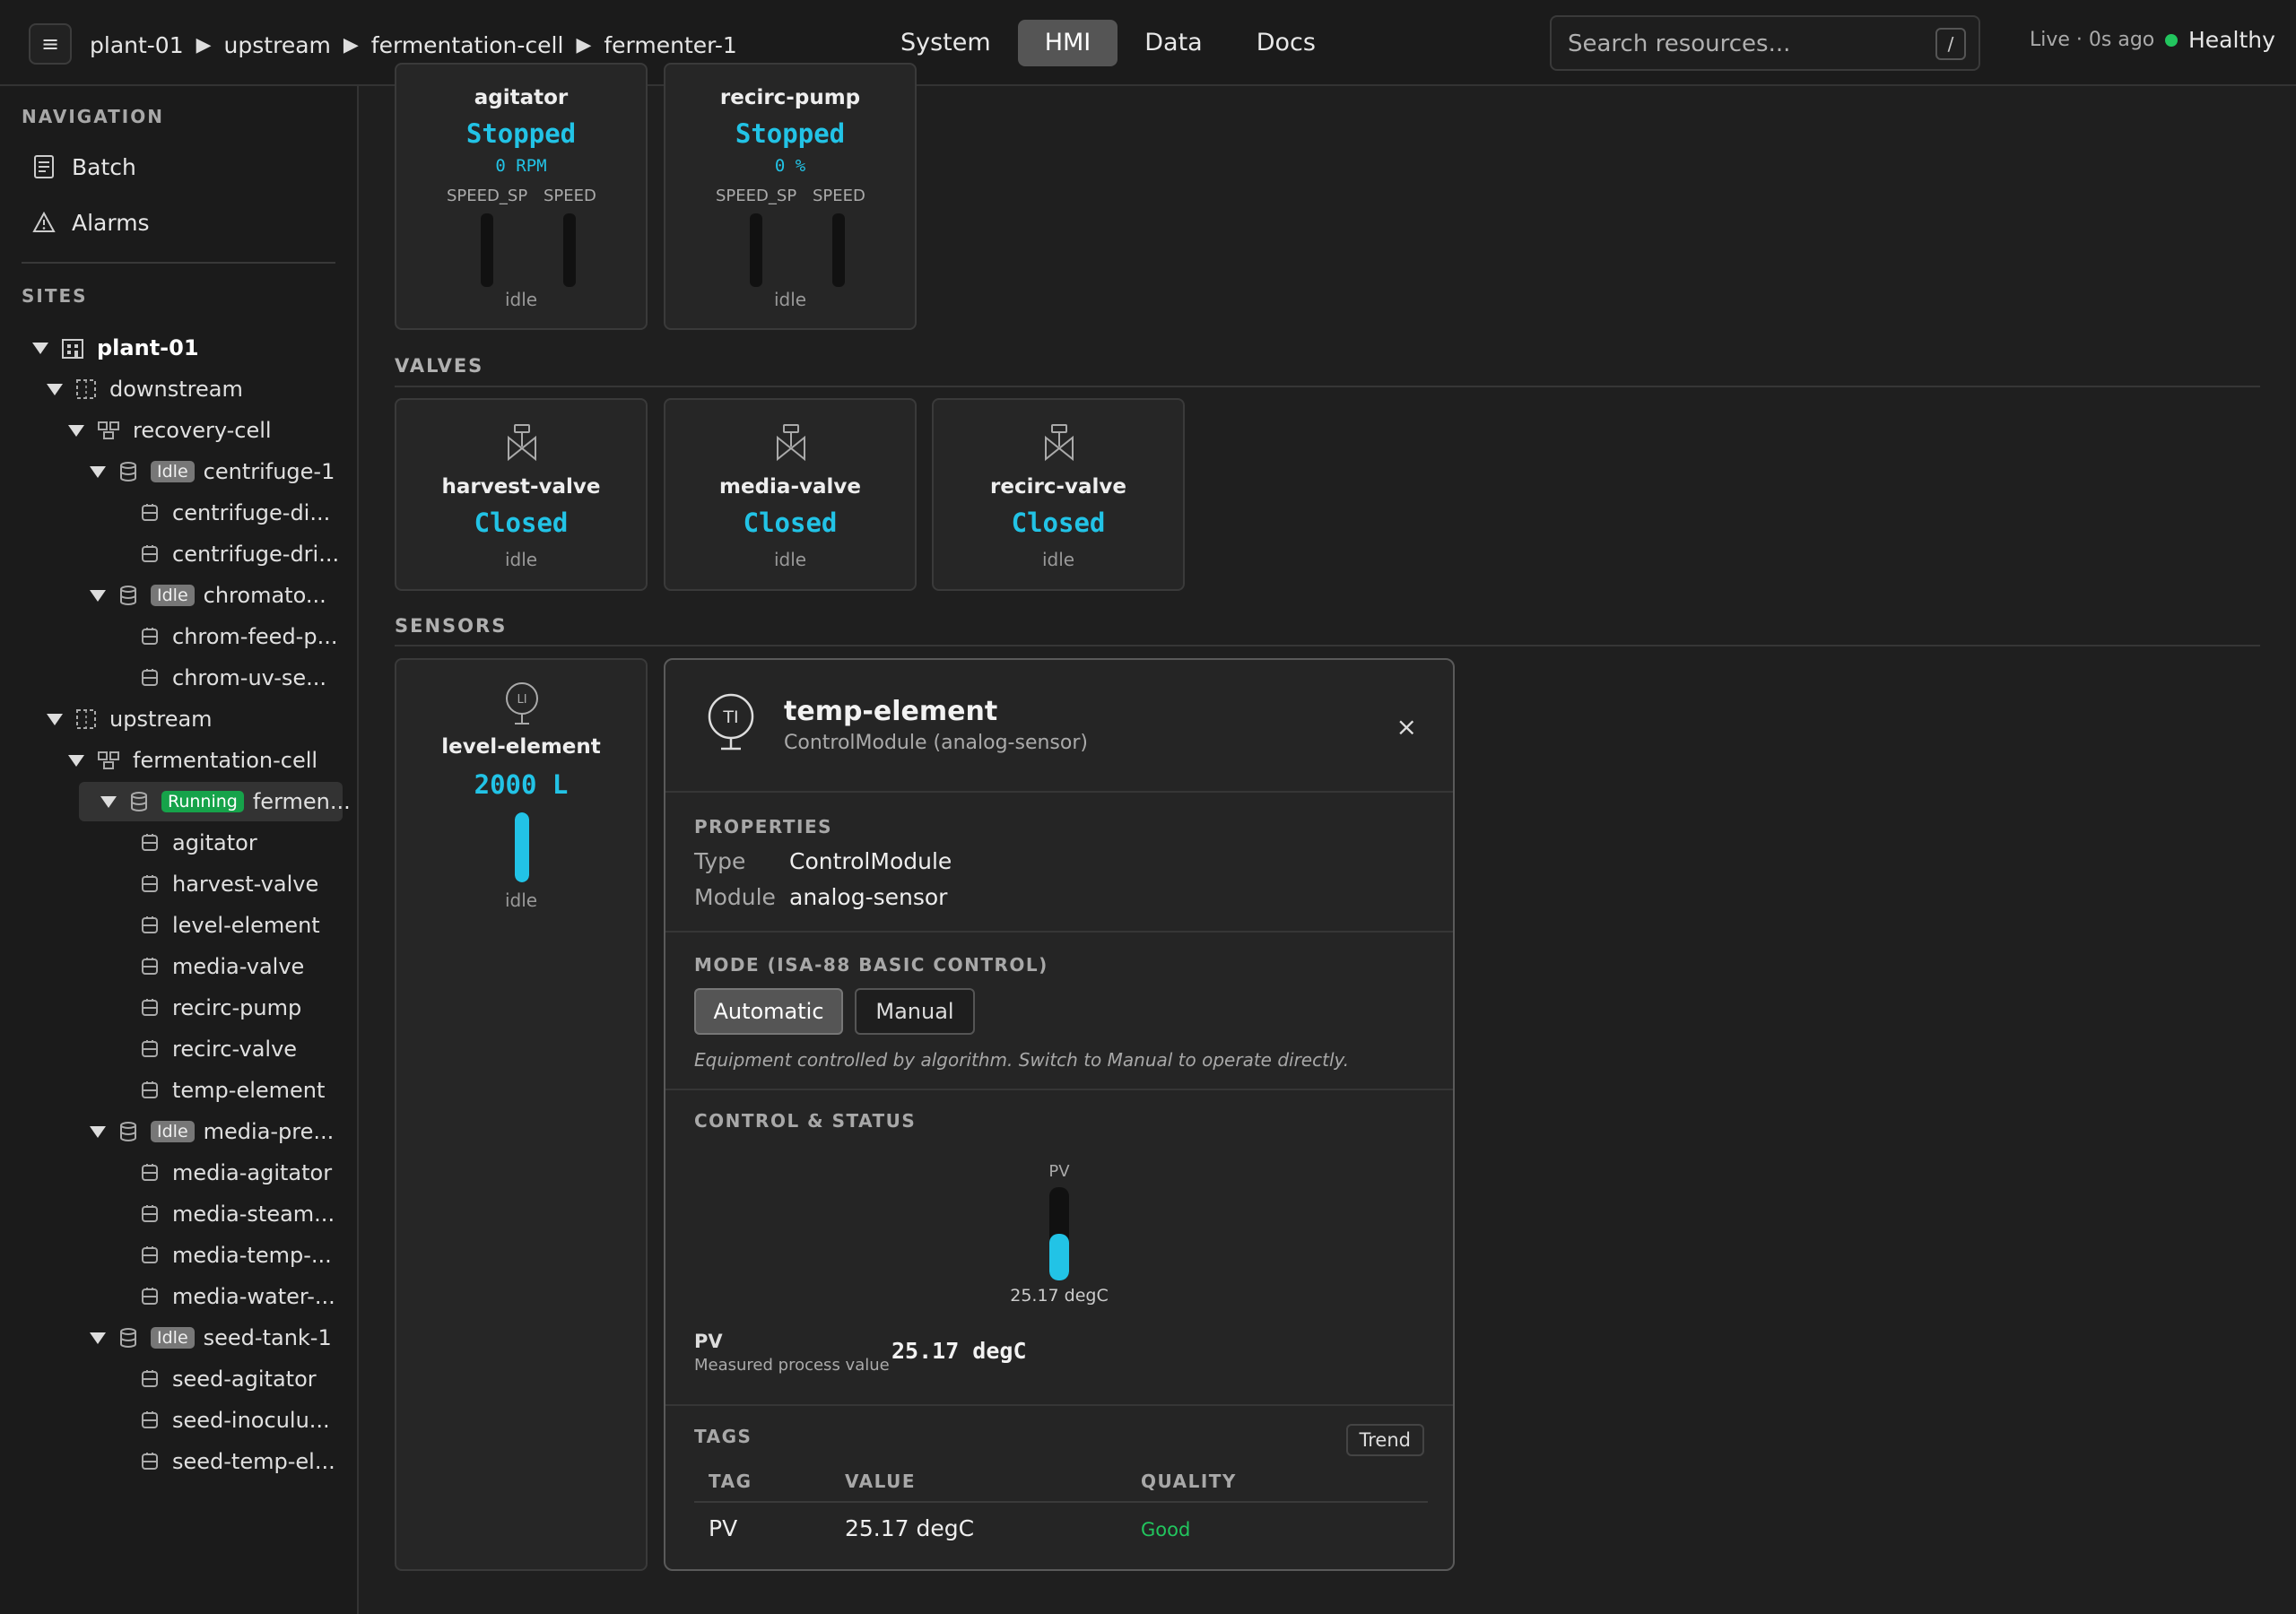 This screenshot has height=1614, width=2296. What do you see at coordinates (176, 389) in the screenshot?
I see `tree-item-label: downstream` at bounding box center [176, 389].